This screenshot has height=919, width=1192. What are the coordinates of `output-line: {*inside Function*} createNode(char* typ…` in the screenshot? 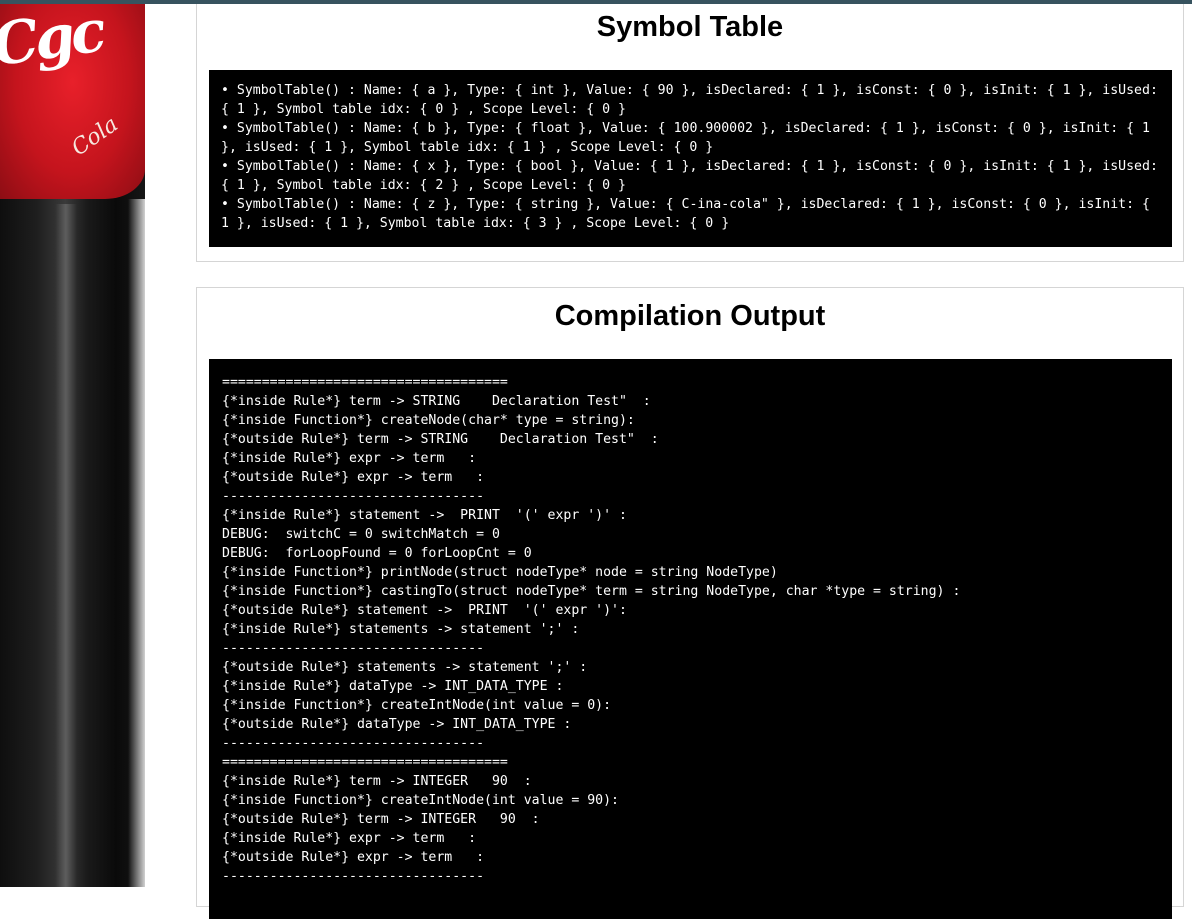 It's located at (428, 420).